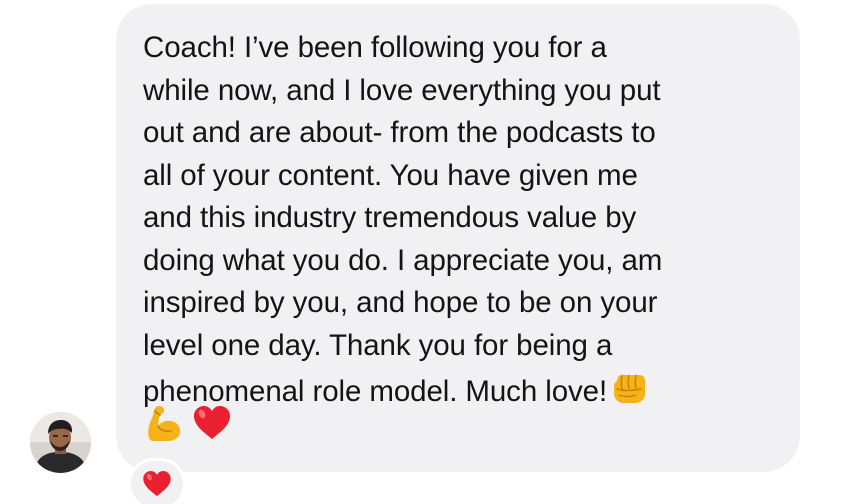 This screenshot has height=504, width=843. I want to click on avatar, so click(60, 442).